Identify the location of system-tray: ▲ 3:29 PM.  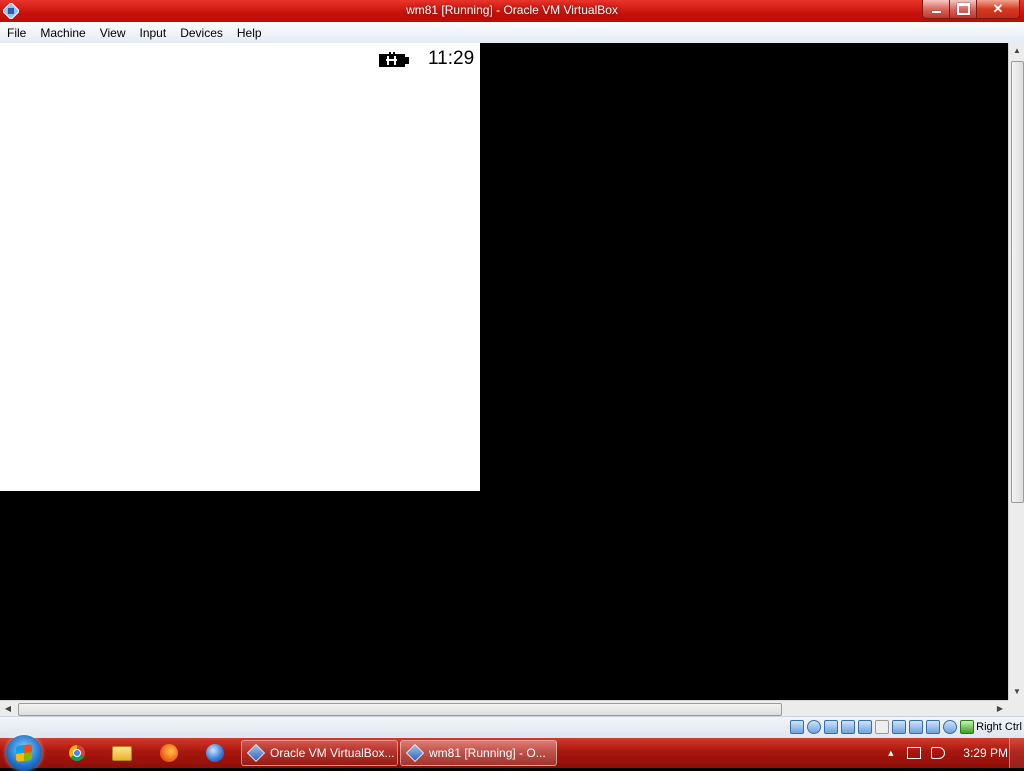
(947, 753).